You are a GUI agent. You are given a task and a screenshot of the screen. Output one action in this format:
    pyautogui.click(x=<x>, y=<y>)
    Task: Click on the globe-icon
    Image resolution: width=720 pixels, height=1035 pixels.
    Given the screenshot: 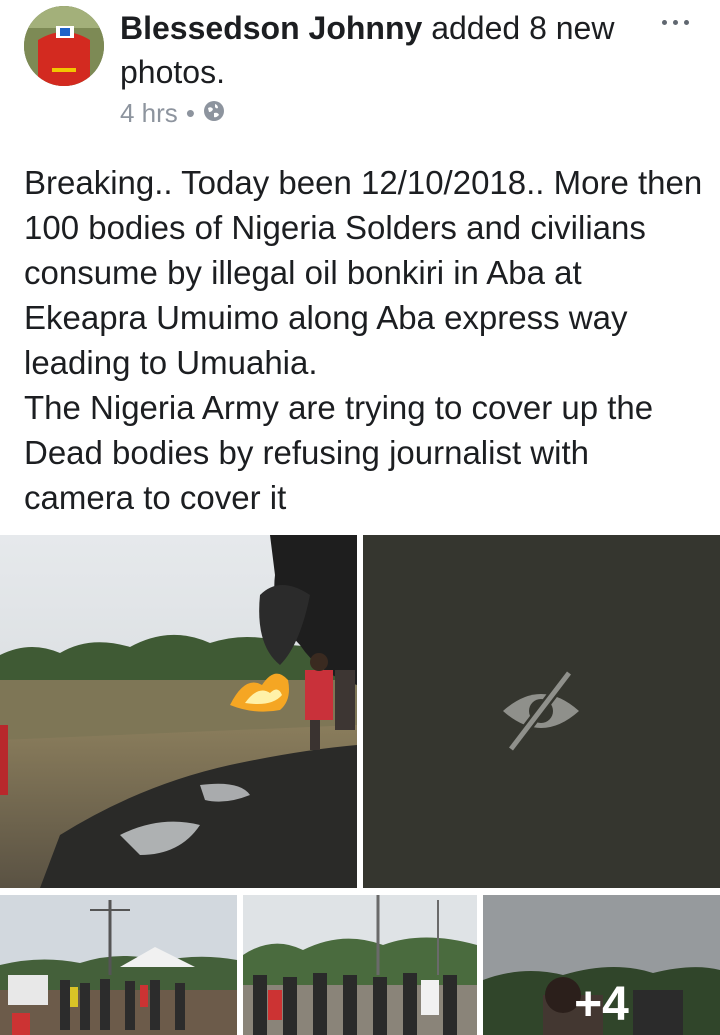 What is the action you would take?
    pyautogui.click(x=214, y=113)
    